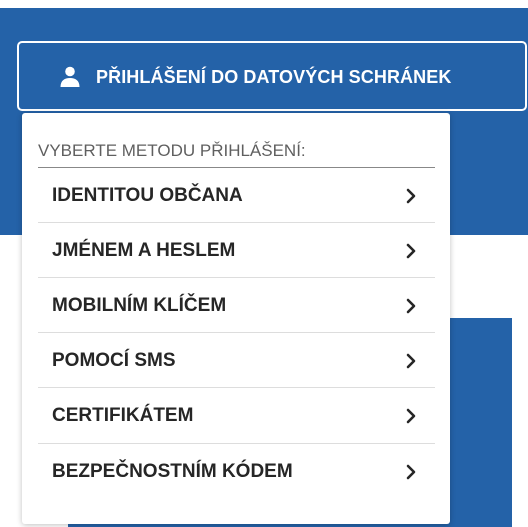 The image size is (528, 527). Describe the element at coordinates (236, 415) in the screenshot. I see `menu-item-certifikatem: CERTIFIKÁTEM` at that location.